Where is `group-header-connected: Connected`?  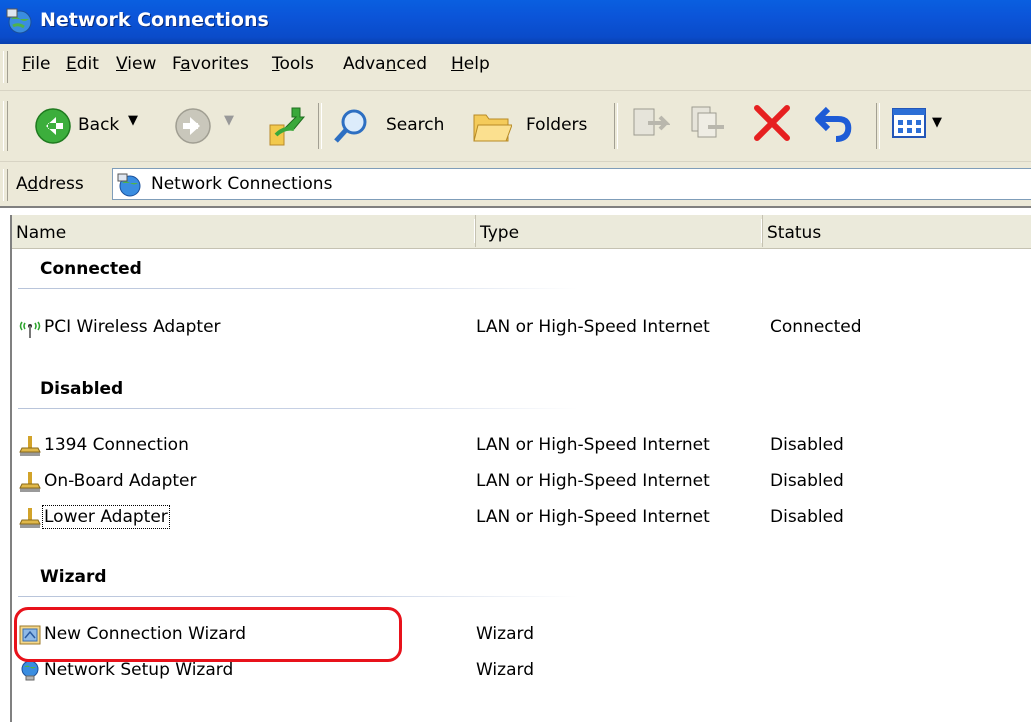
group-header-connected: Connected is located at coordinates (91, 269).